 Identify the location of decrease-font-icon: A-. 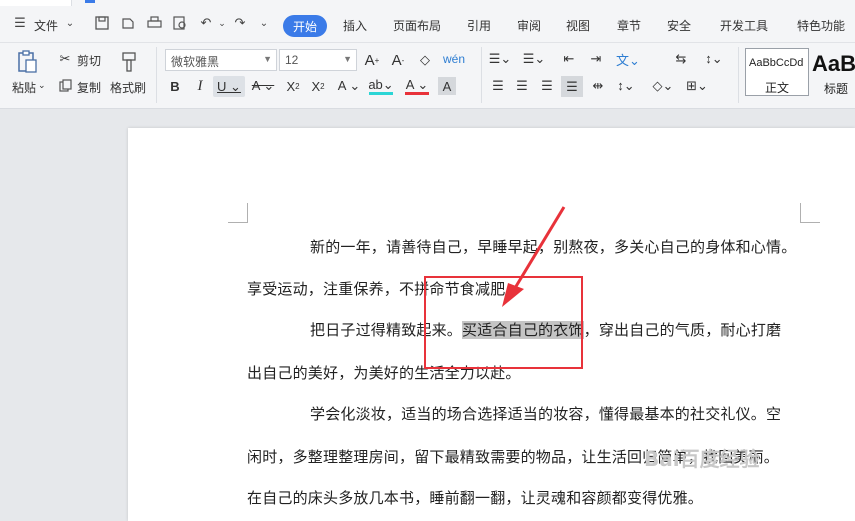
(398, 60).